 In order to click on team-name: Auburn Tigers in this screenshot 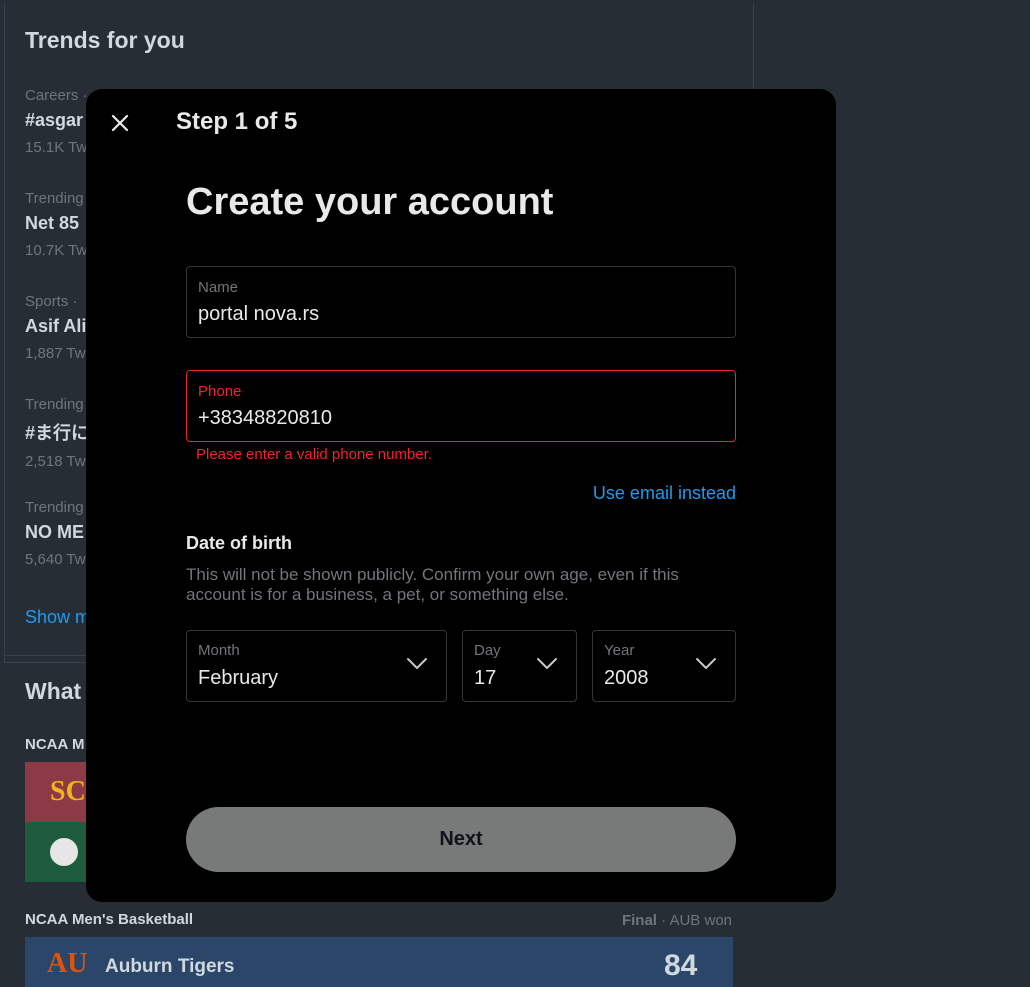, I will do `click(170, 966)`.